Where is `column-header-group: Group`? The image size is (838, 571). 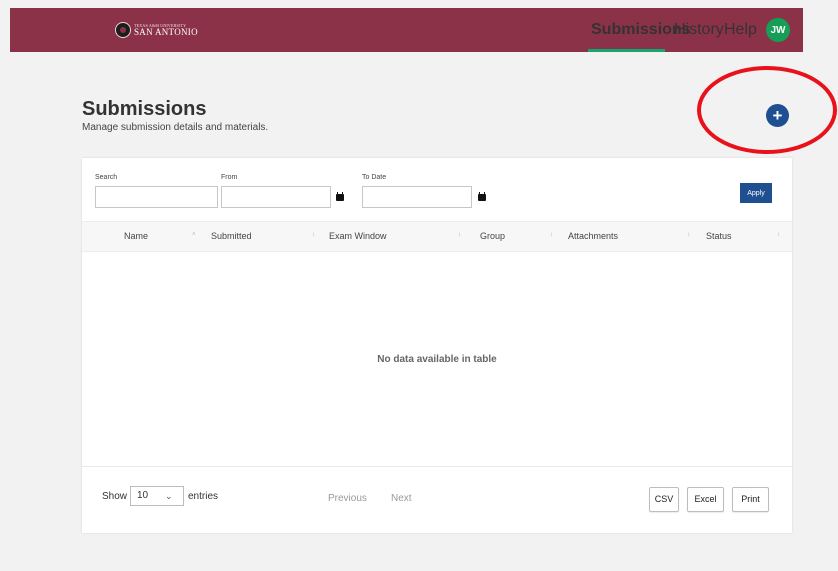
column-header-group: Group is located at coordinates (492, 236).